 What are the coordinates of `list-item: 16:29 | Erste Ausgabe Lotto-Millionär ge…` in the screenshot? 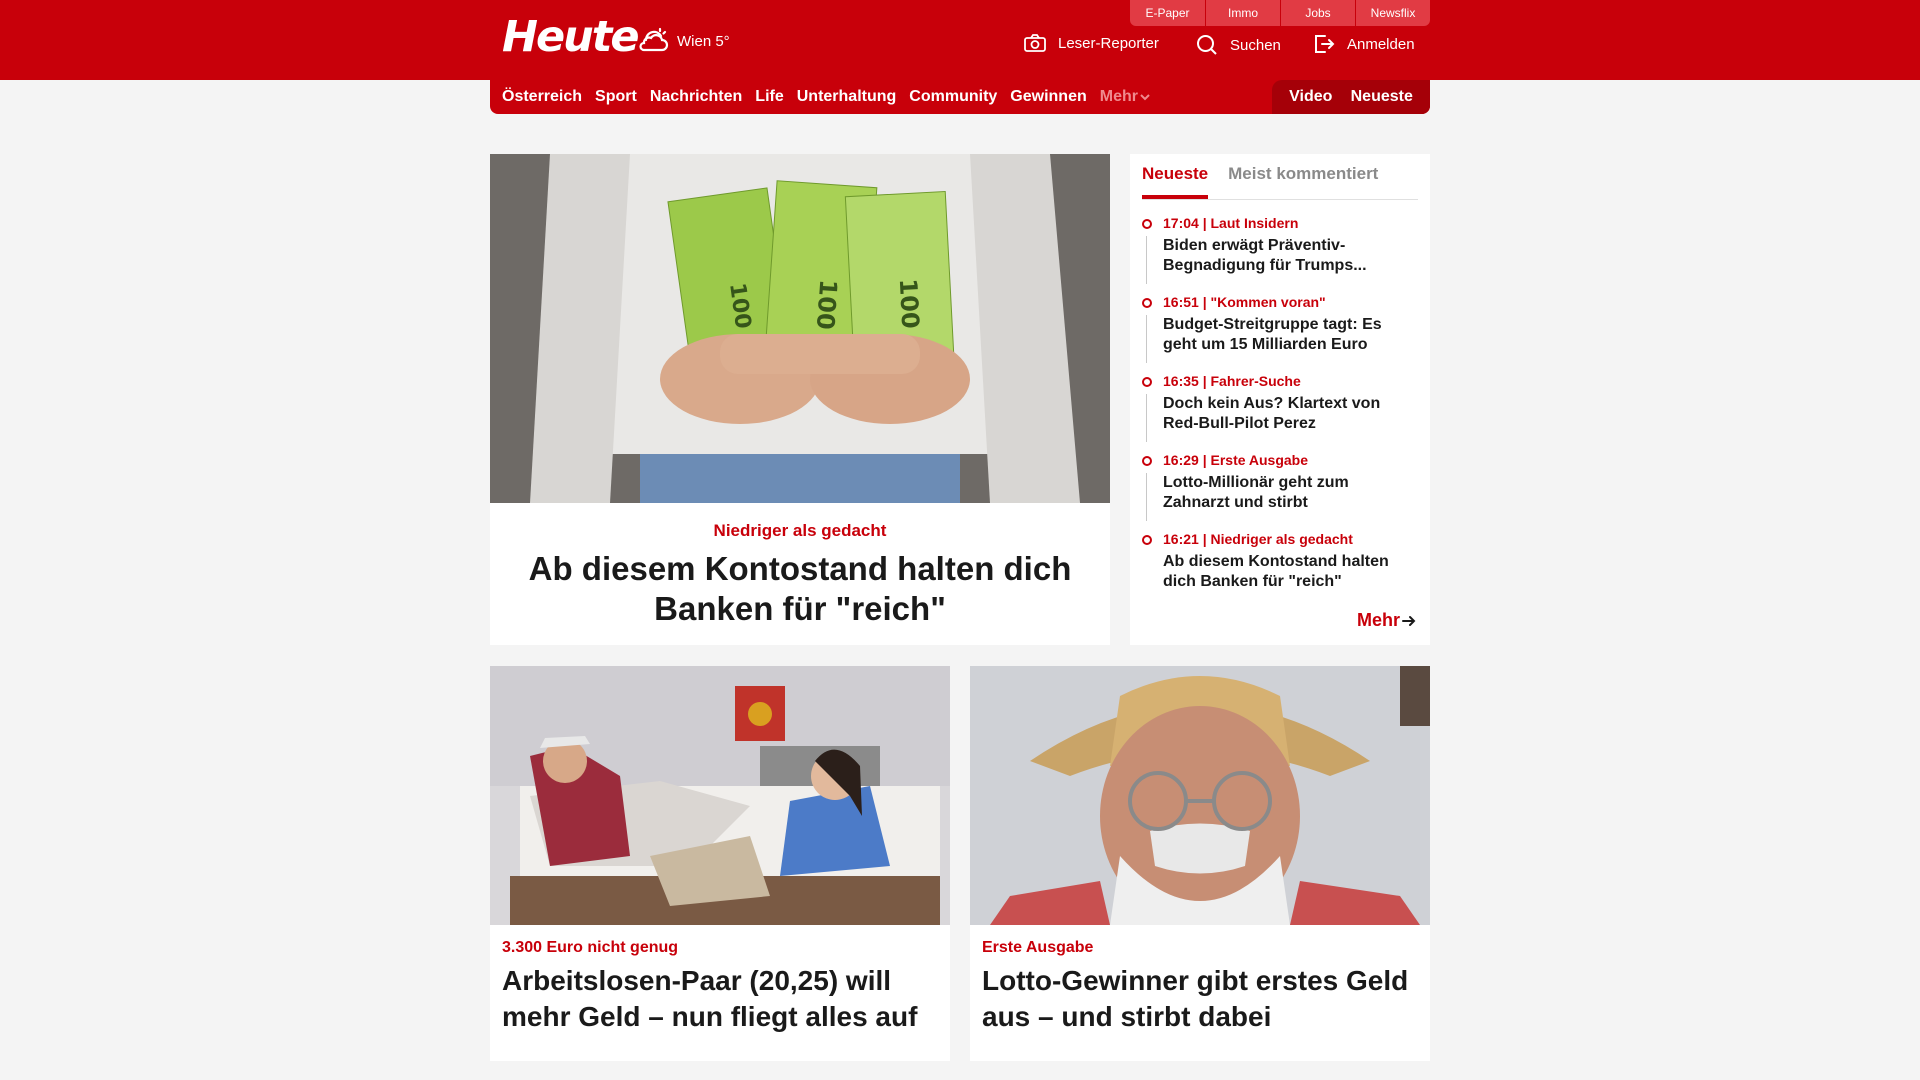 It's located at (1280, 490).